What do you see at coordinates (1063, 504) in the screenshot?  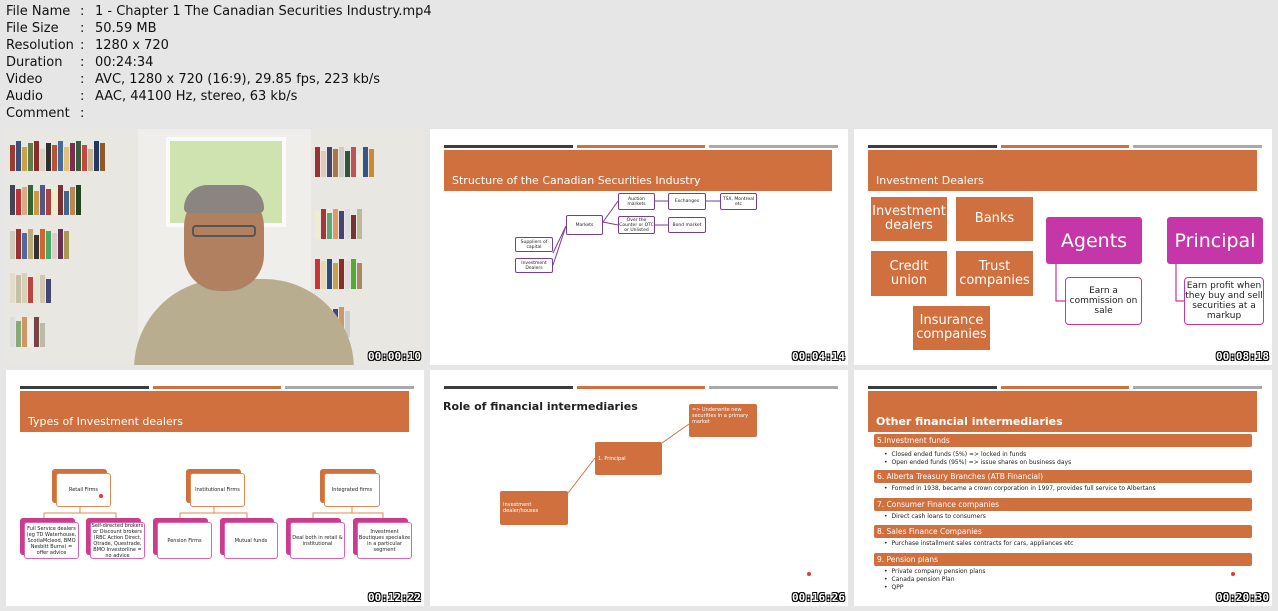 I see `section-consumer-finance: 7. Consumer Finance companies` at bounding box center [1063, 504].